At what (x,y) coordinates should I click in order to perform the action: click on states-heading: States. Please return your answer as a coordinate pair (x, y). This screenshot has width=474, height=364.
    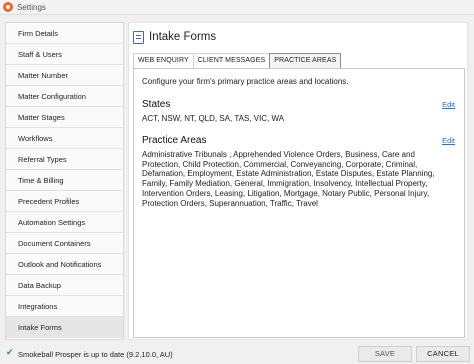
    Looking at the image, I should click on (156, 104).